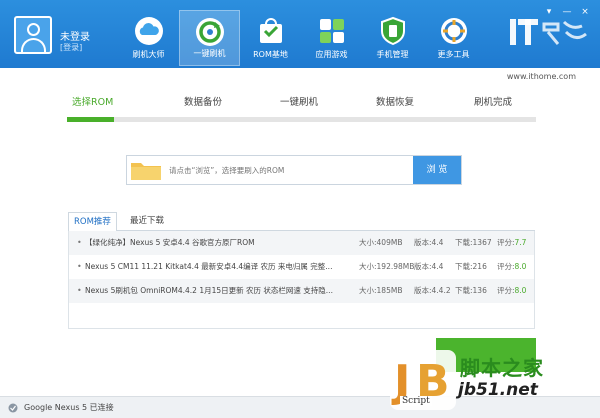  What do you see at coordinates (209, 53) in the screenshot?
I see `nav-label: 一键刷机` at bounding box center [209, 53].